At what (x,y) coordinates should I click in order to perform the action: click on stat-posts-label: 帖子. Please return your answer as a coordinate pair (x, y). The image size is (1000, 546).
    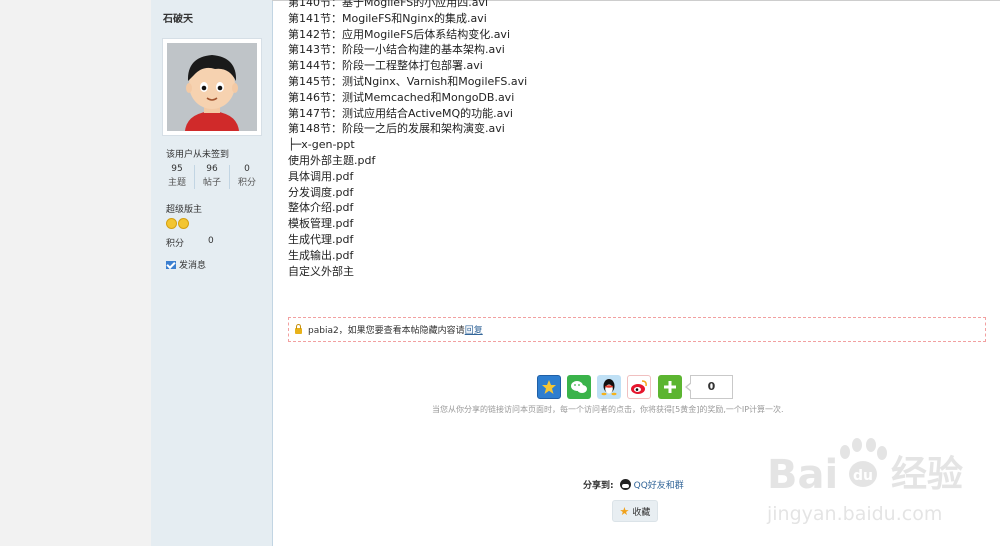
    Looking at the image, I should click on (211, 183).